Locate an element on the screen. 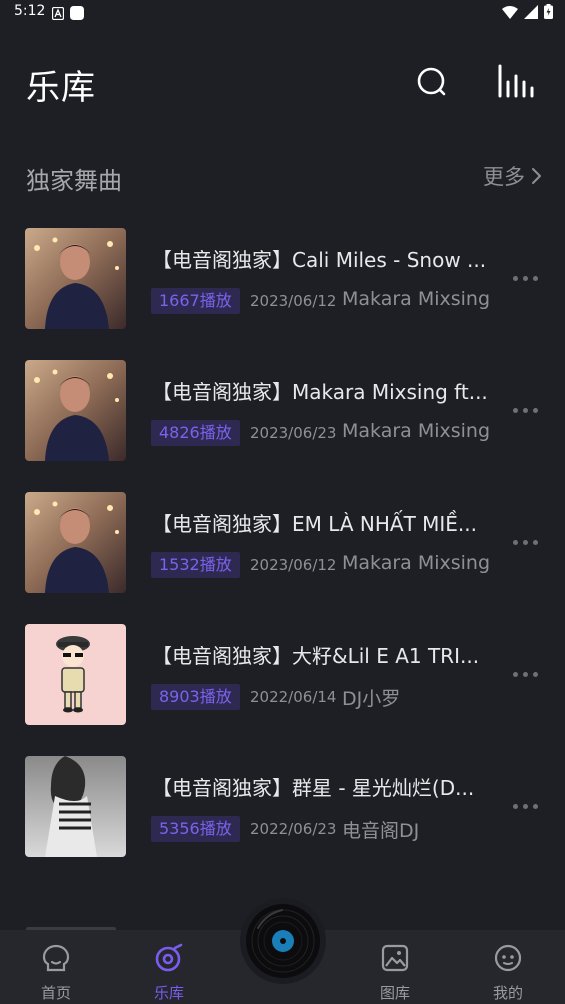 The height and width of the screenshot is (1004, 565). tab-label: 我的 is located at coordinates (507, 993).